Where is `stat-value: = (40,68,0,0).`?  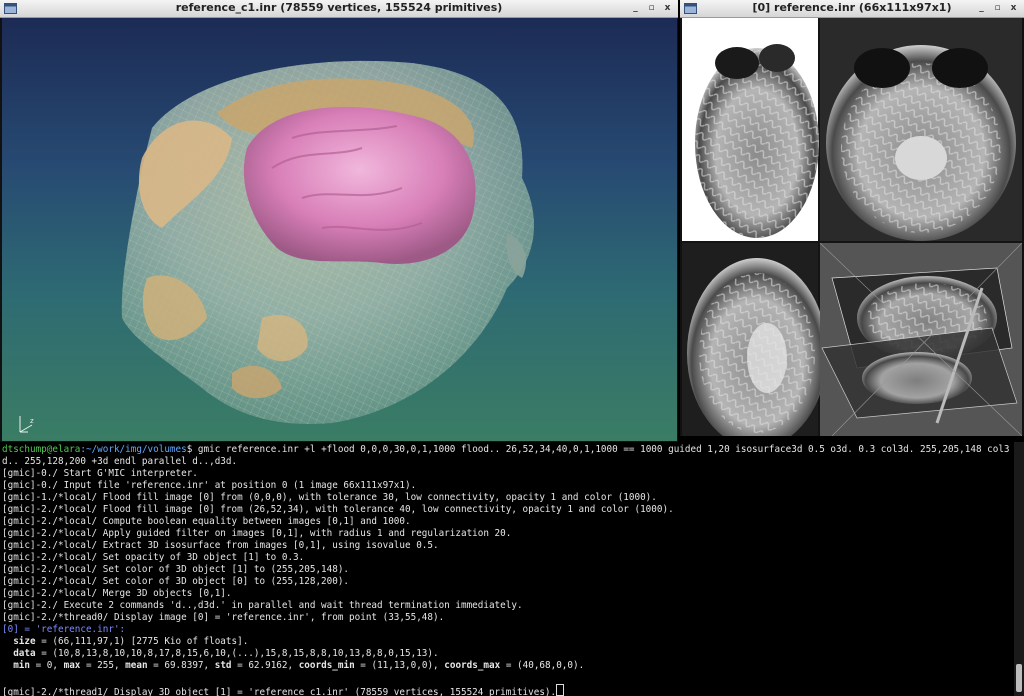 stat-value: = (40,68,0,0). is located at coordinates (542, 665).